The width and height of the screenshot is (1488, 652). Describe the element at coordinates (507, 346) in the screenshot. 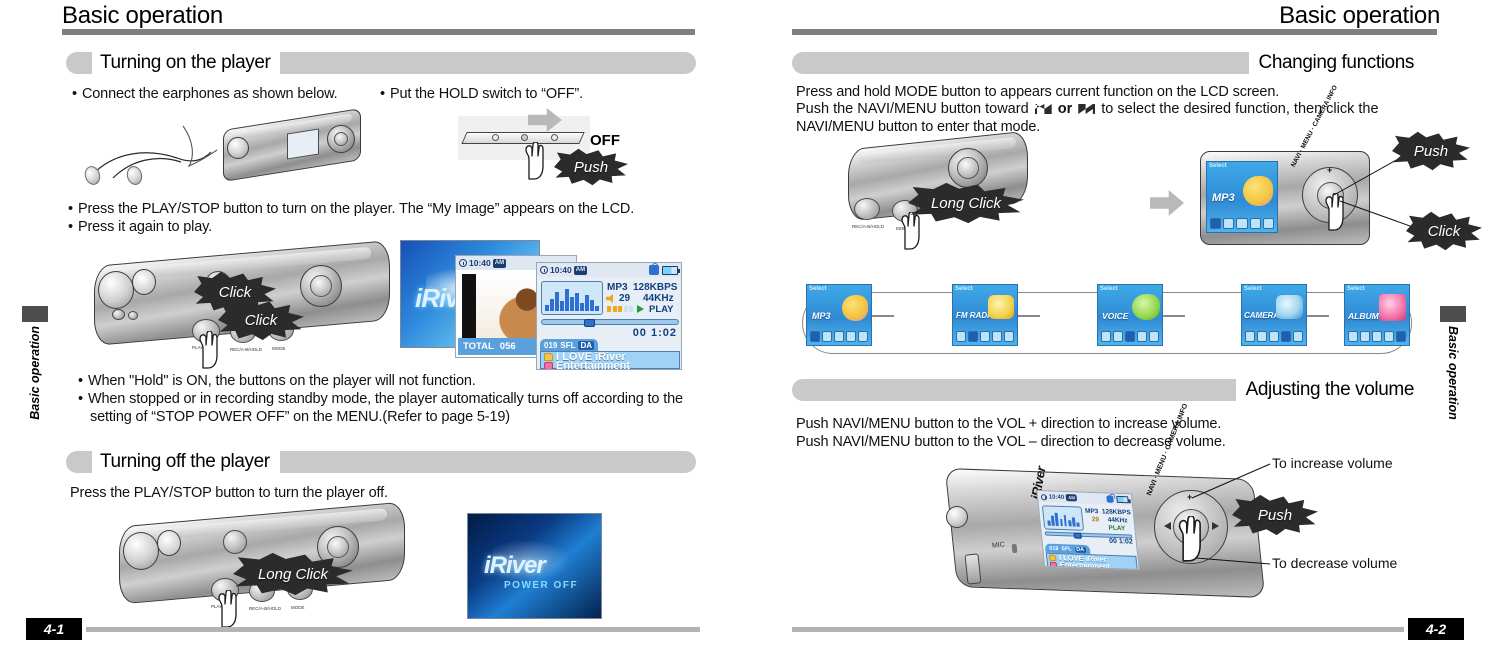

I see `lcd-photo-total-count: 056` at that location.